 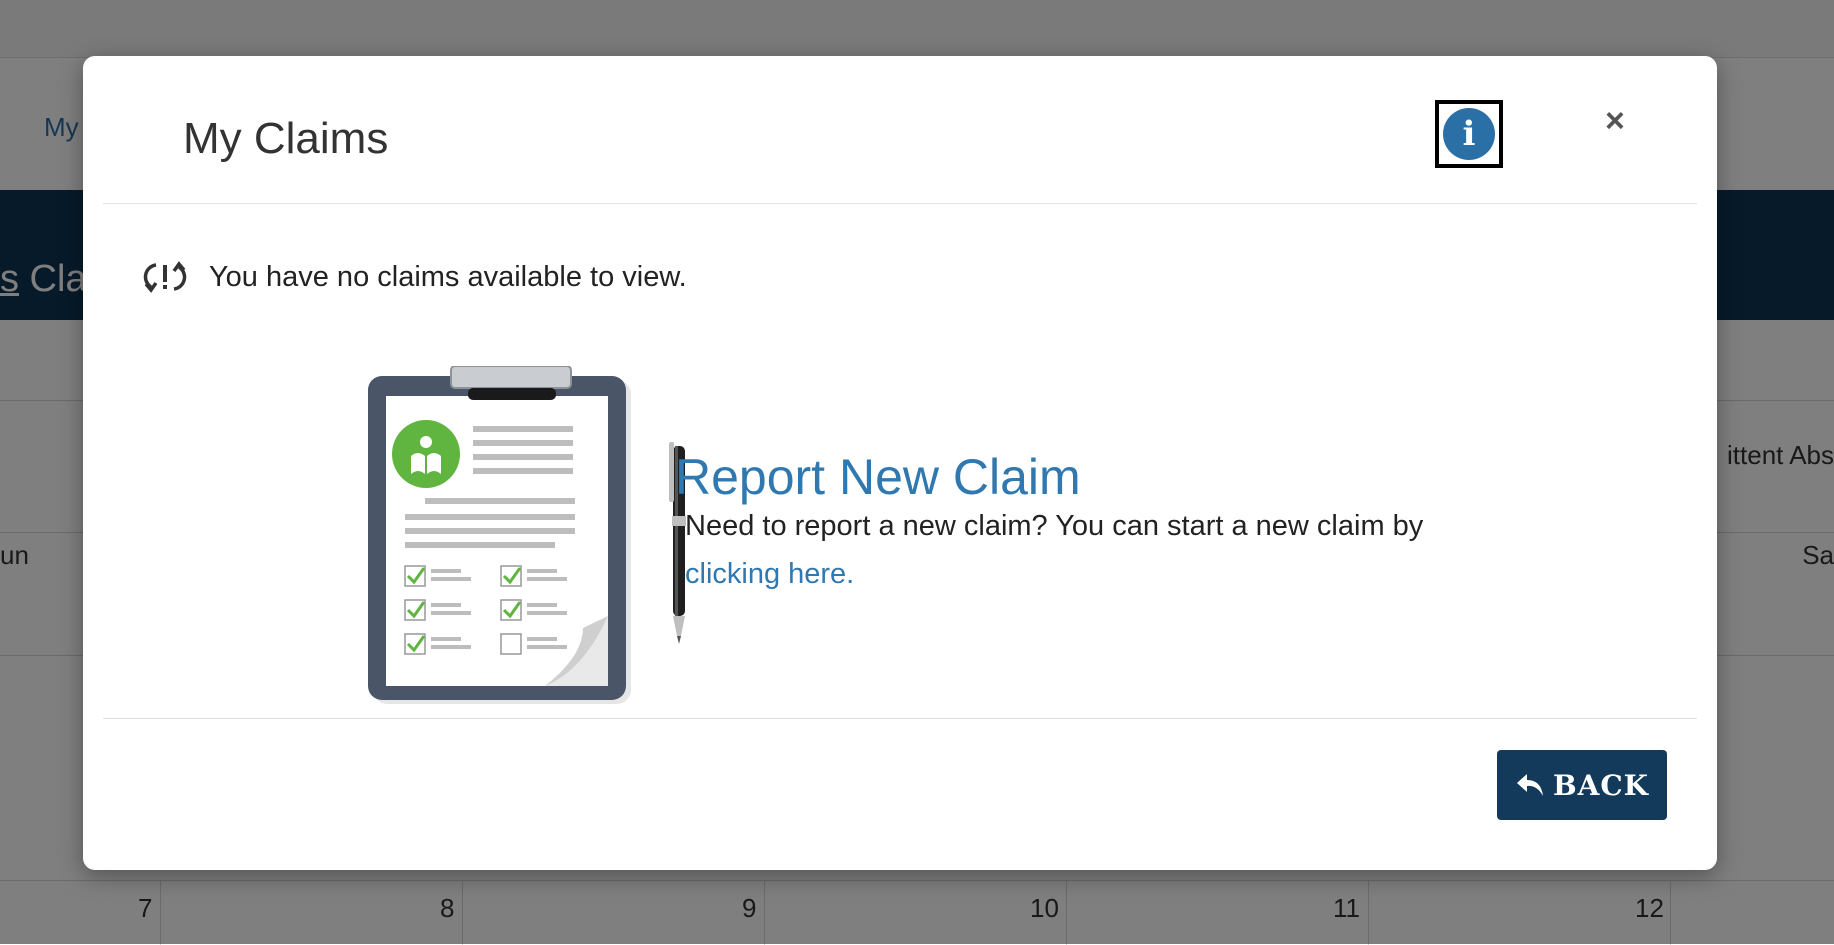 What do you see at coordinates (448, 276) in the screenshot?
I see `no-claims-text: You have no claims available to view.` at bounding box center [448, 276].